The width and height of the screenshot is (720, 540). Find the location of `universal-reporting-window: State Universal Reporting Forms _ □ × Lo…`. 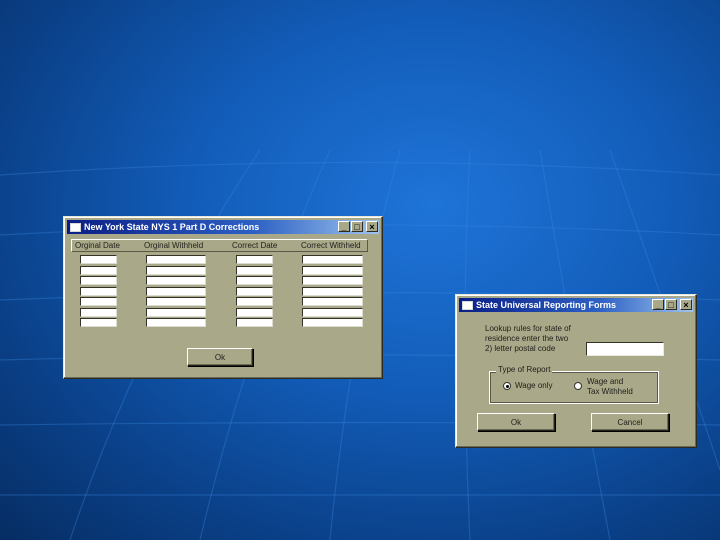

universal-reporting-window: State Universal Reporting Forms _ □ × Lo… is located at coordinates (576, 371).